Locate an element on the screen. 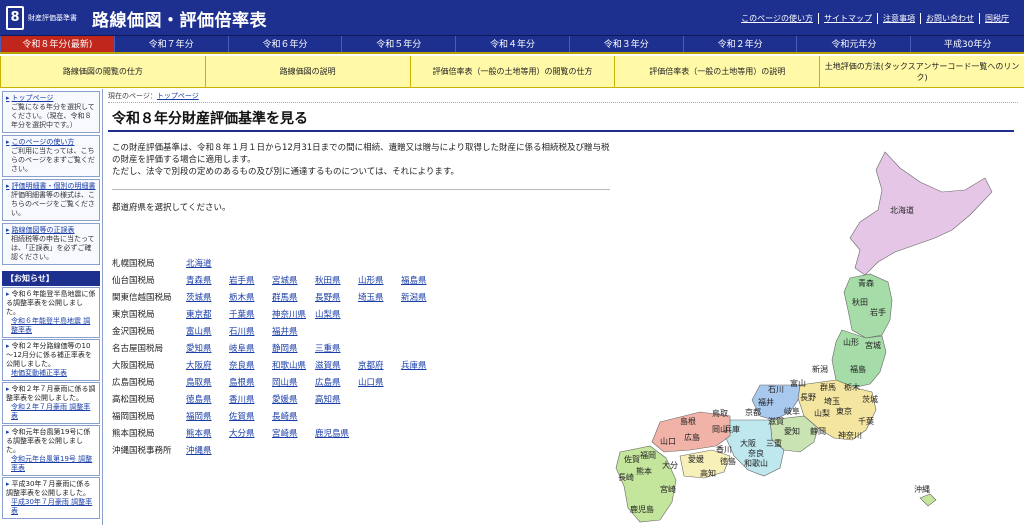 The width and height of the screenshot is (1024, 525). map-label-tochigi: 栃木 is located at coordinates (852, 387).